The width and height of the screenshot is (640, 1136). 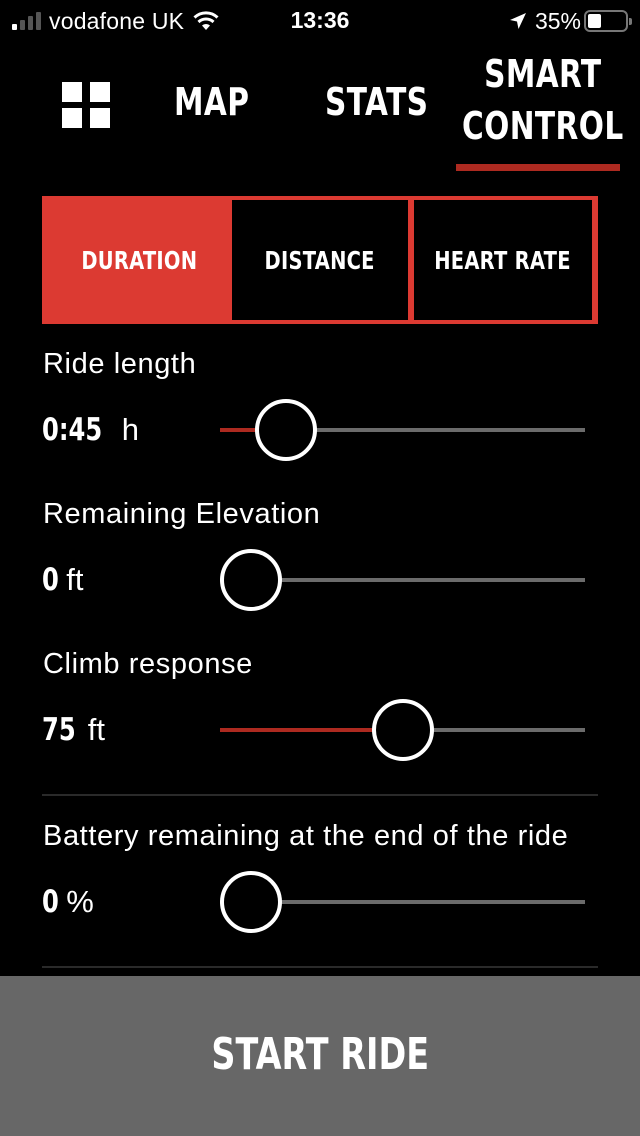 What do you see at coordinates (402, 430) in the screenshot?
I see `ride-length-slider` at bounding box center [402, 430].